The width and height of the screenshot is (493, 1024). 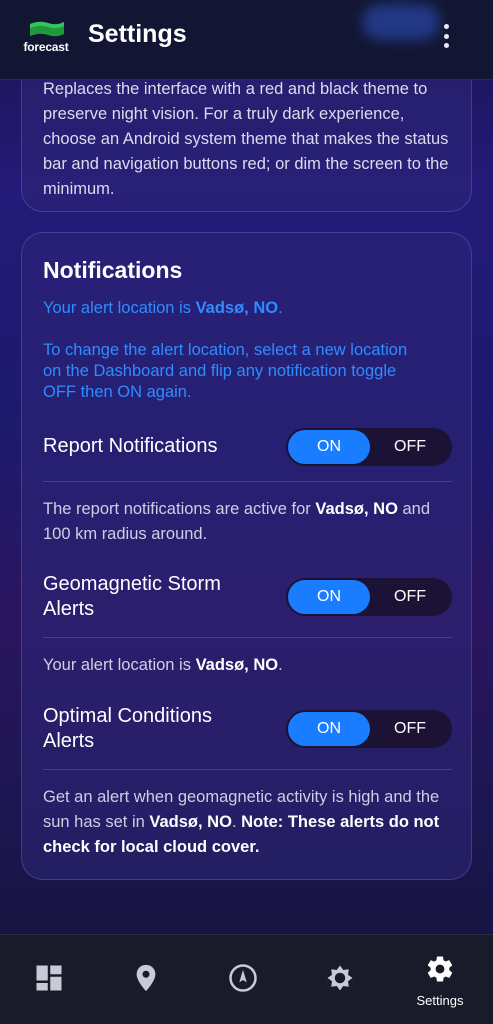 I want to click on optimal-conditions-alerts-toggle: ON OFF, so click(x=369, y=729).